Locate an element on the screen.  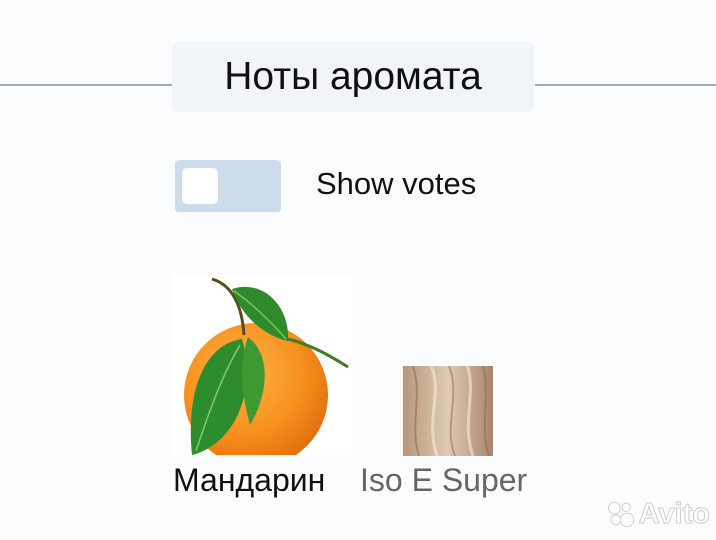
note-name-iso-e-super: Iso E Super is located at coordinates (443, 480).